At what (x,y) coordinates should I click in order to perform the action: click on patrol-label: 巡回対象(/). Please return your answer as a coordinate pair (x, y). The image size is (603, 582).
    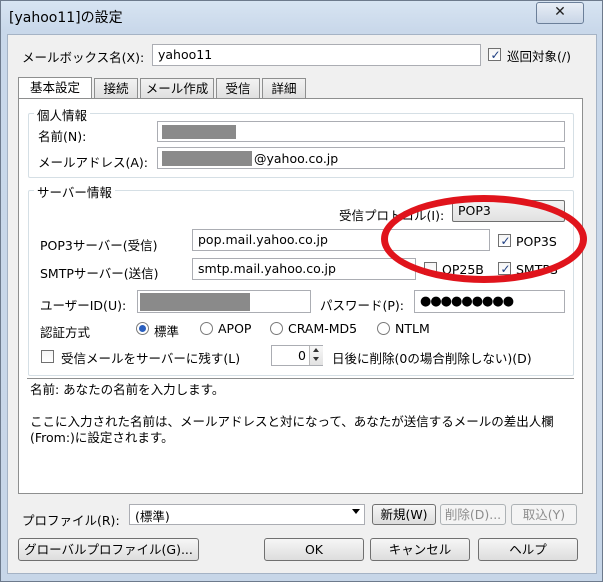
    Looking at the image, I should click on (539, 56).